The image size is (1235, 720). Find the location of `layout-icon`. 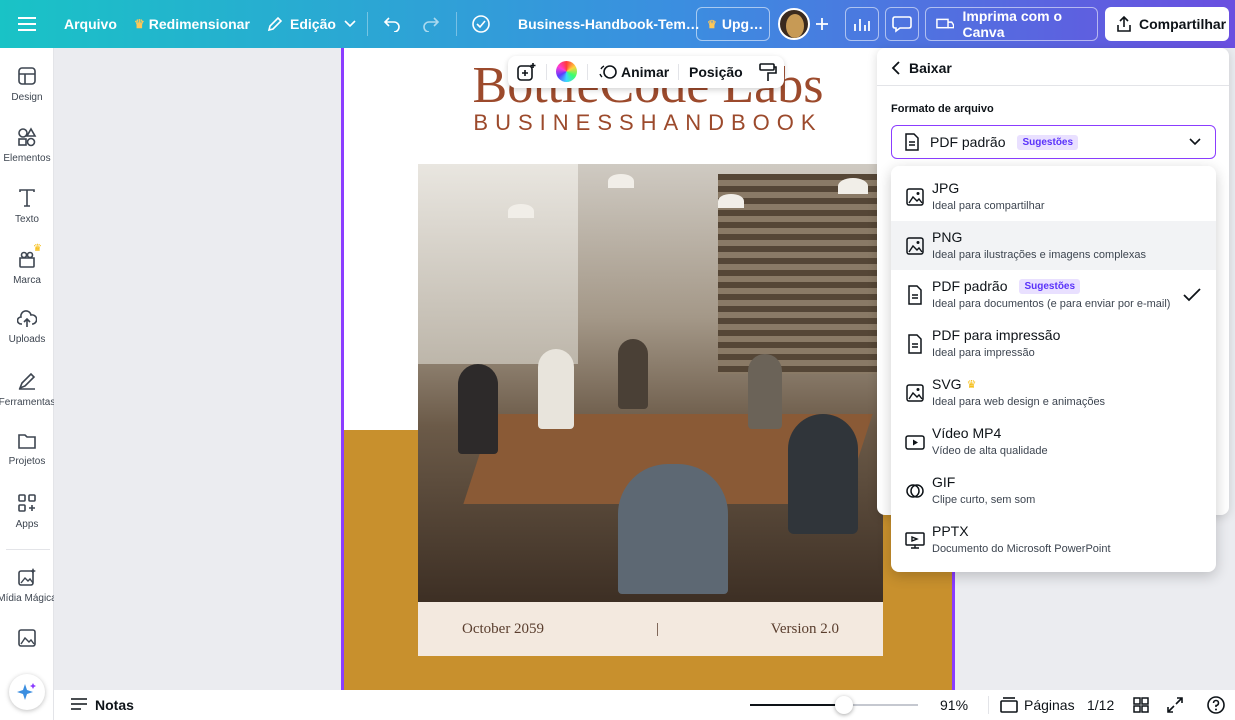

layout-icon is located at coordinates (27, 76).